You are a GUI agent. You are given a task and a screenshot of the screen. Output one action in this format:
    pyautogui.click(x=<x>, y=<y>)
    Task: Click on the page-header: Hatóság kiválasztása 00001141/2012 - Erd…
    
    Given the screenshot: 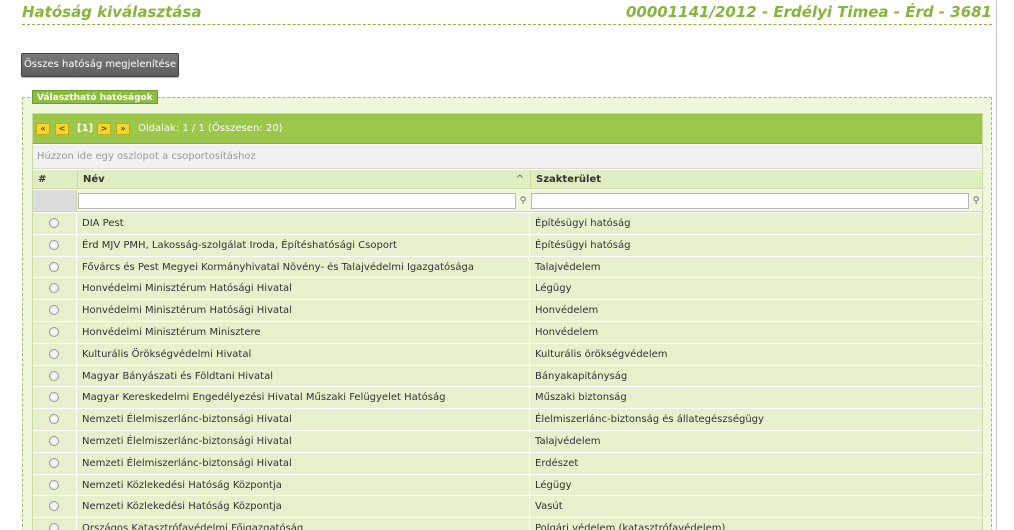 What is the action you would take?
    pyautogui.click(x=507, y=14)
    